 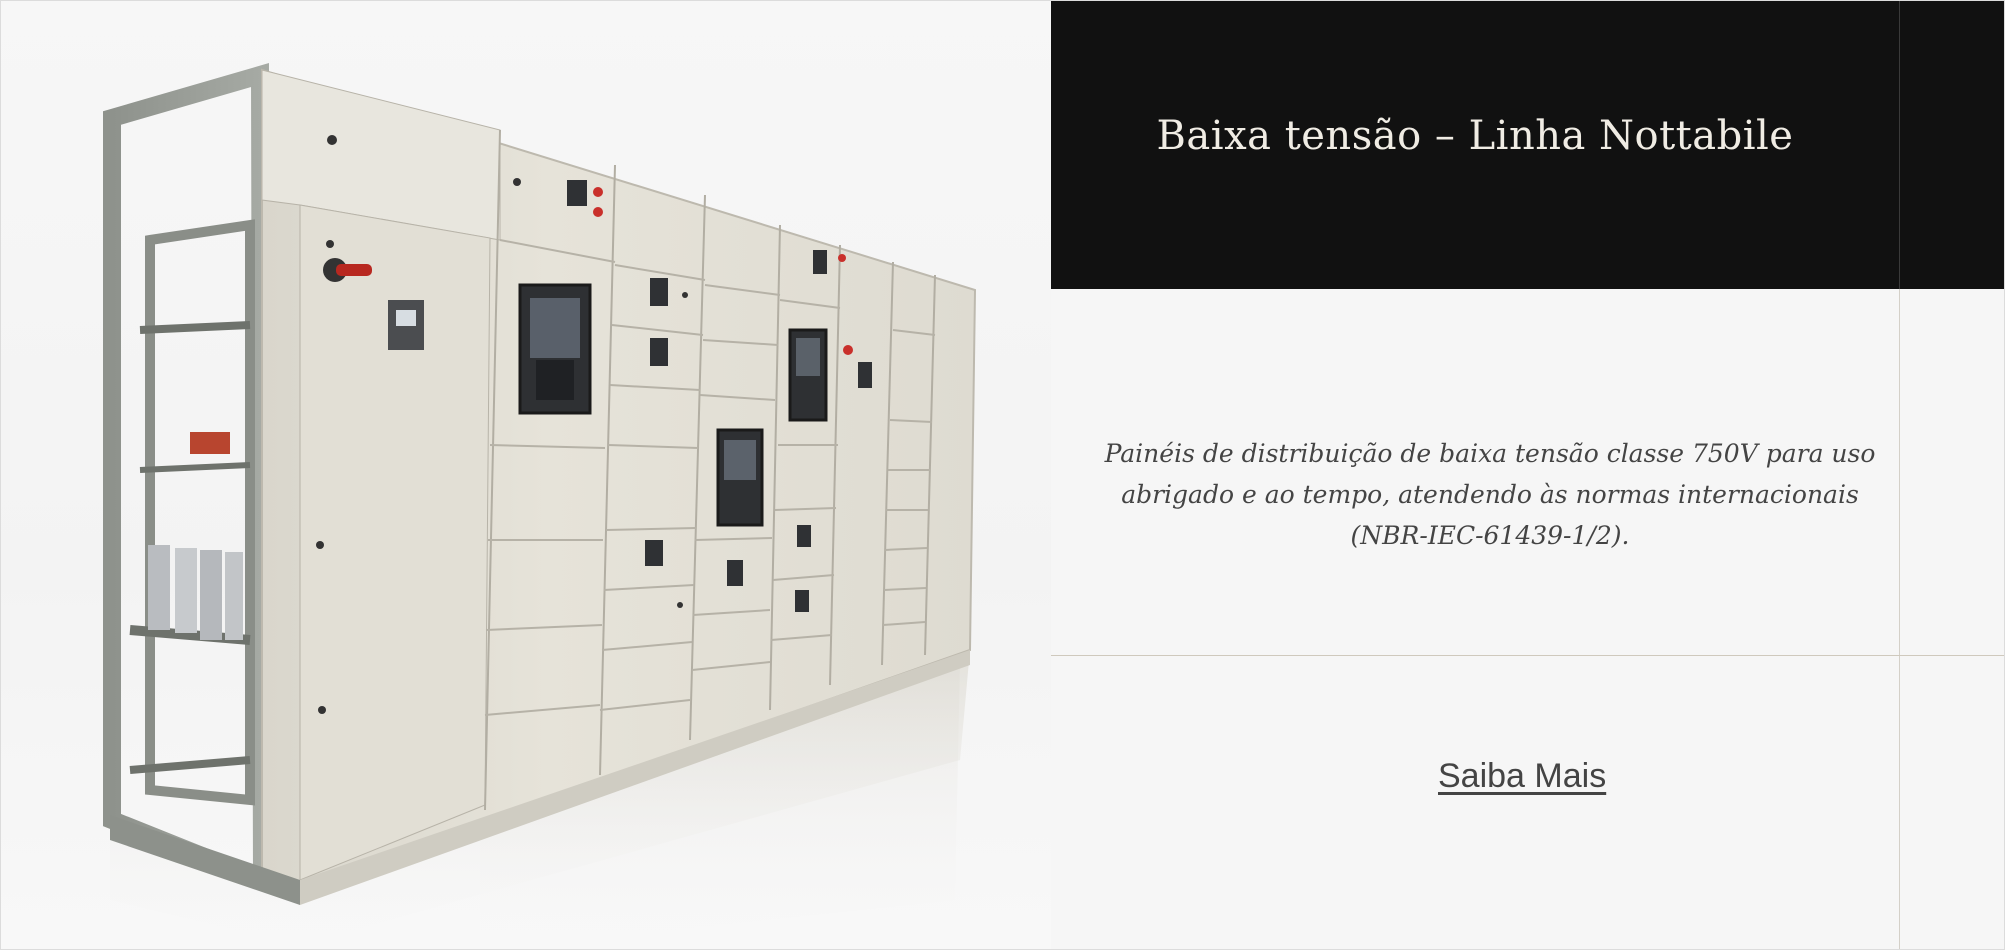 What do you see at coordinates (1522, 776) in the screenshot?
I see `learn-more-link: Saiba Mais` at bounding box center [1522, 776].